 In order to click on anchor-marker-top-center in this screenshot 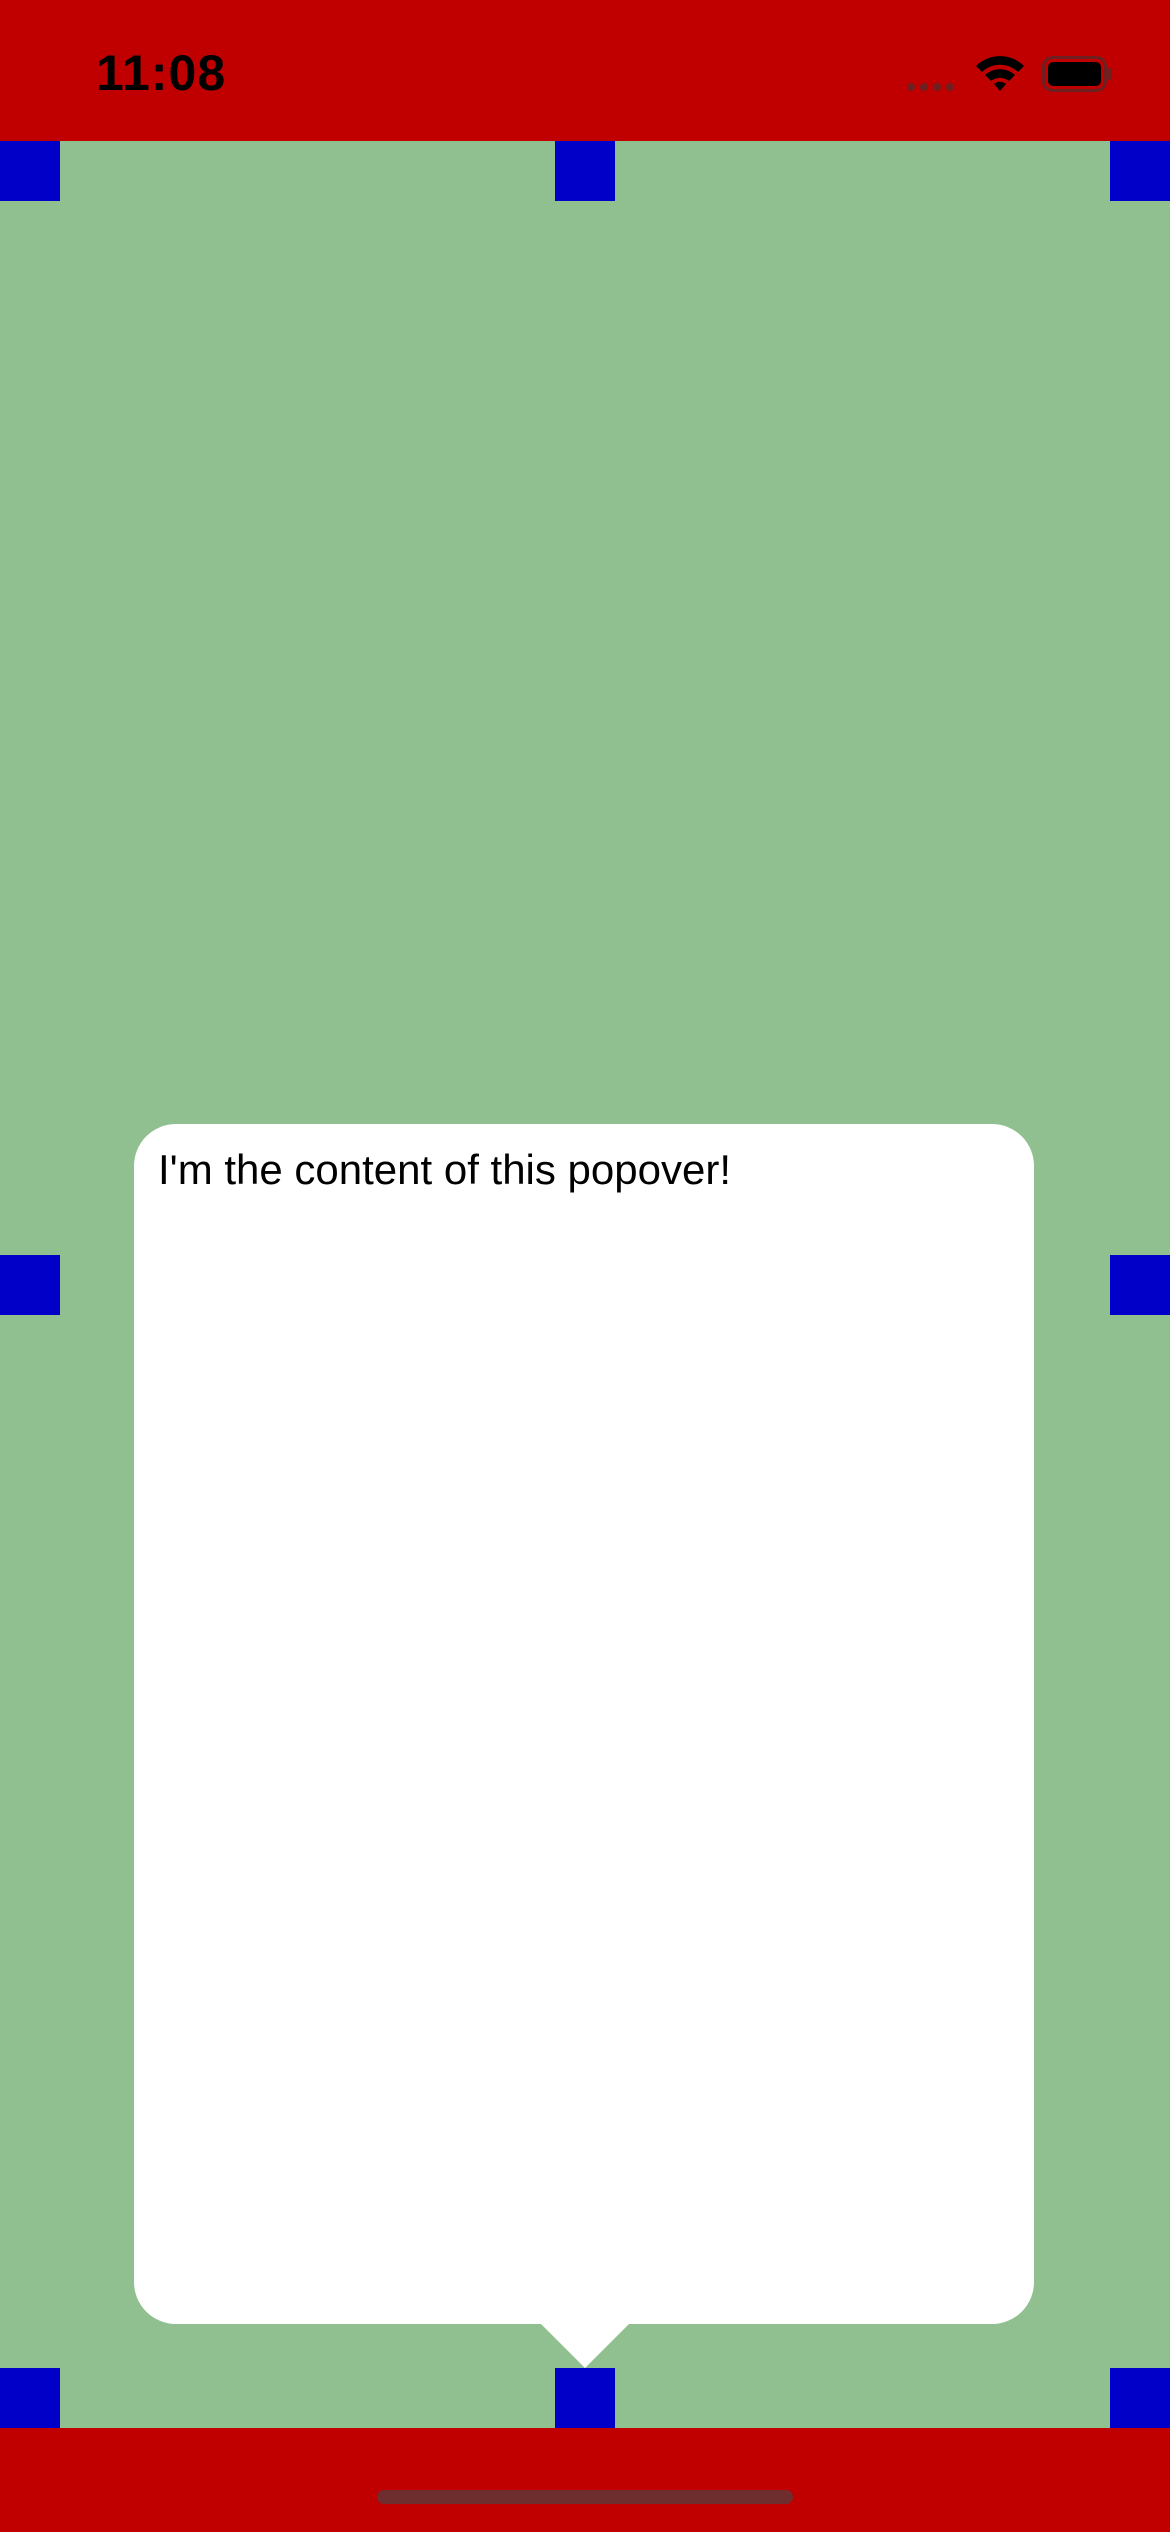, I will do `click(585, 171)`.